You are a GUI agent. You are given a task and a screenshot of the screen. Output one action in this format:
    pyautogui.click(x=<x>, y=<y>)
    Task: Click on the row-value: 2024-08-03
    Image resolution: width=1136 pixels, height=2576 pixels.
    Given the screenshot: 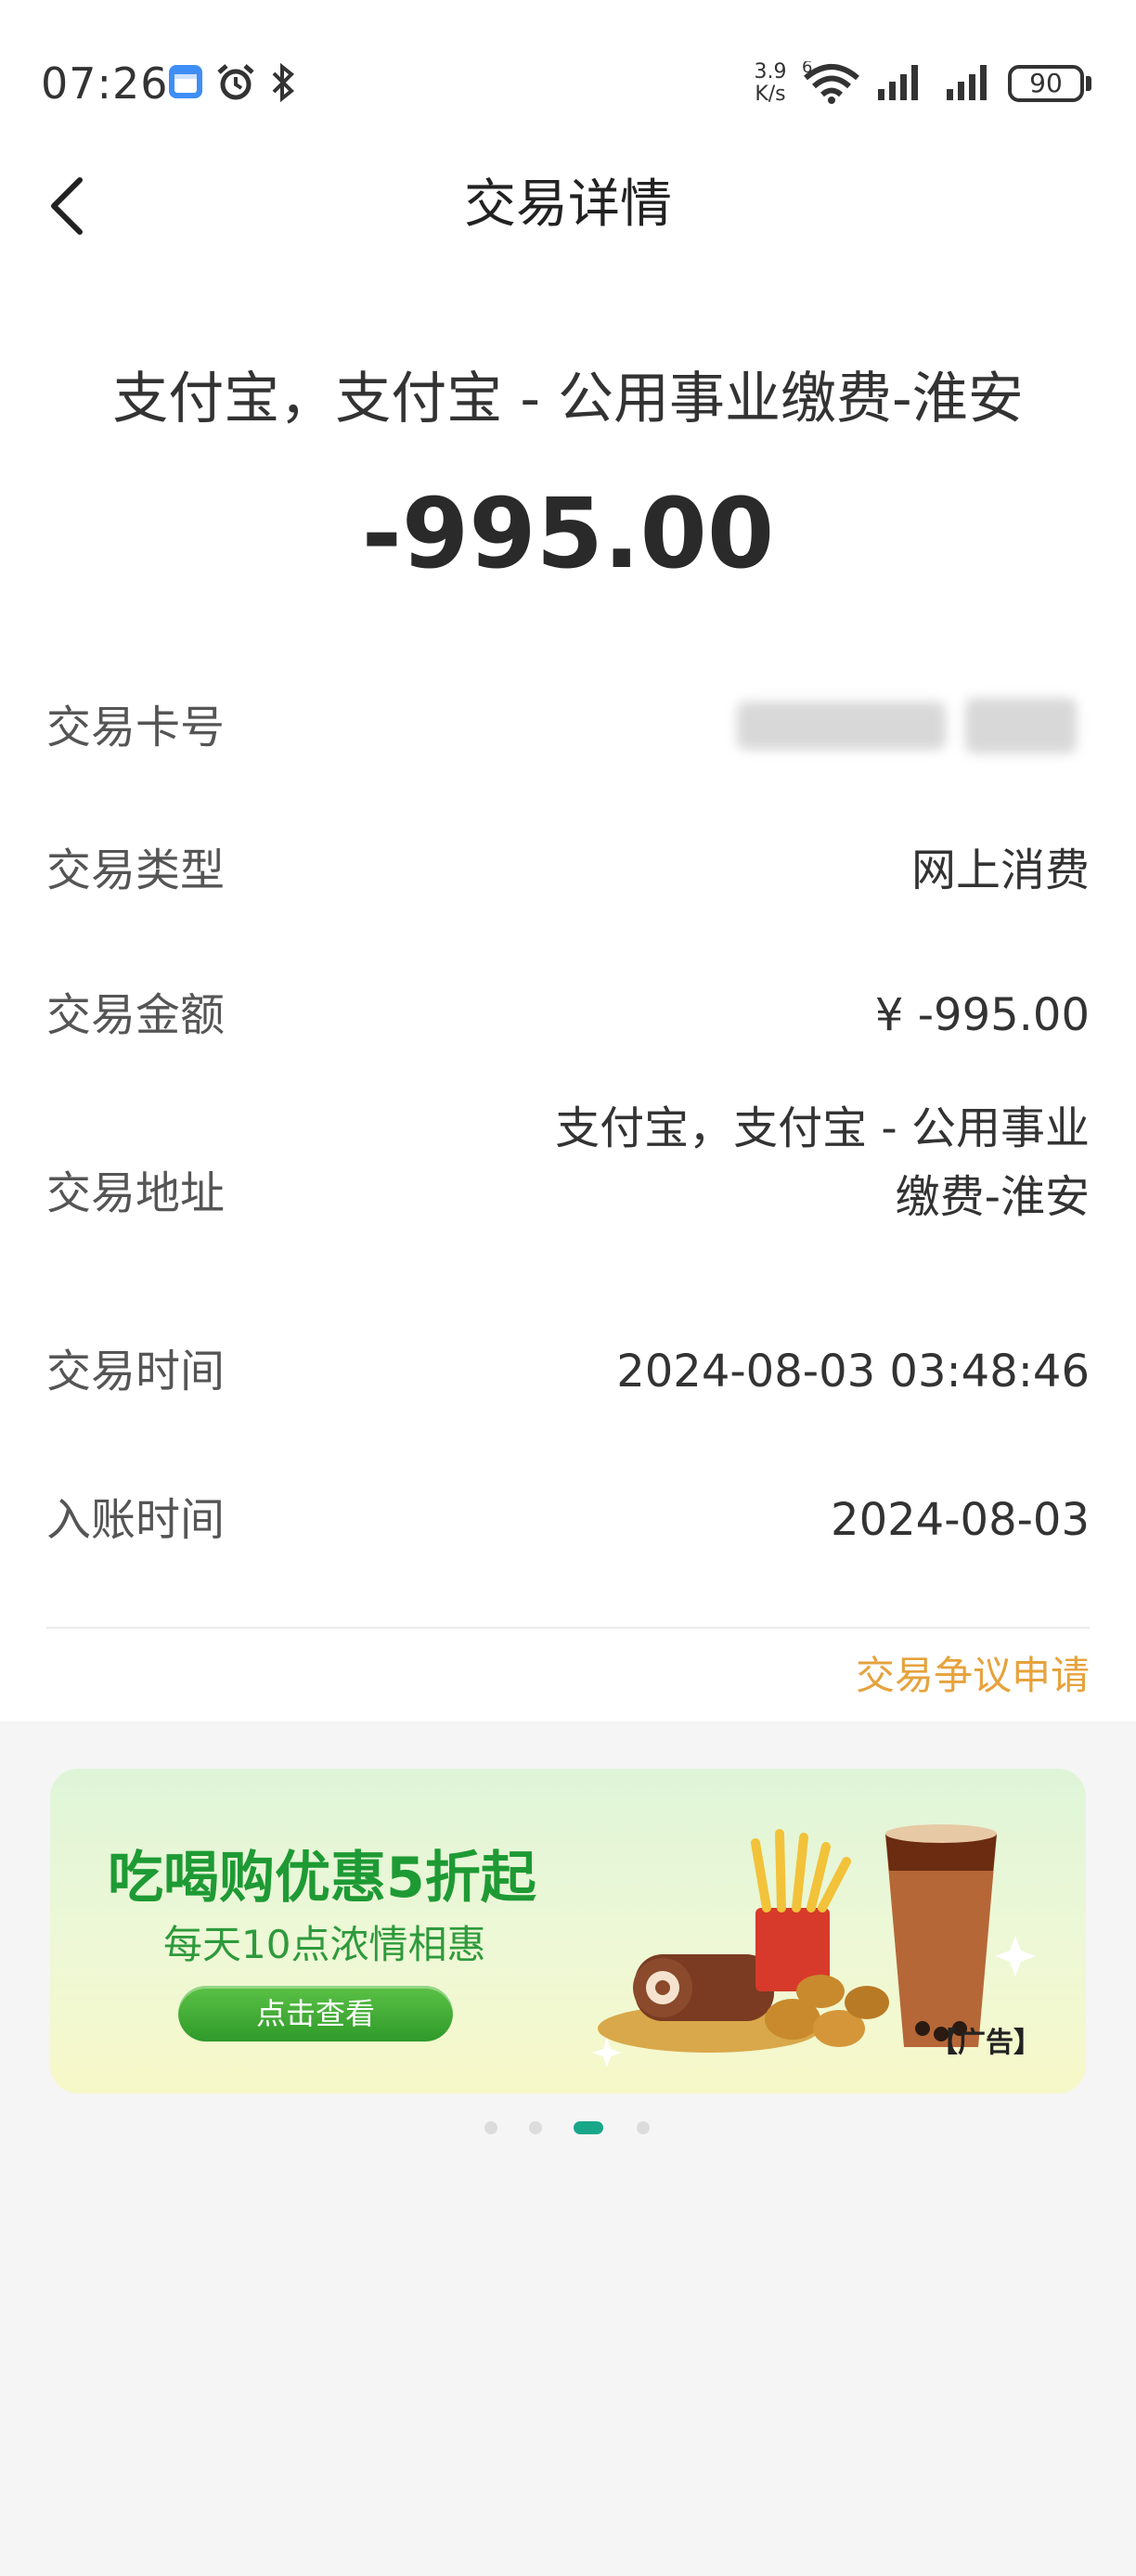 What is the action you would take?
    pyautogui.click(x=960, y=1520)
    